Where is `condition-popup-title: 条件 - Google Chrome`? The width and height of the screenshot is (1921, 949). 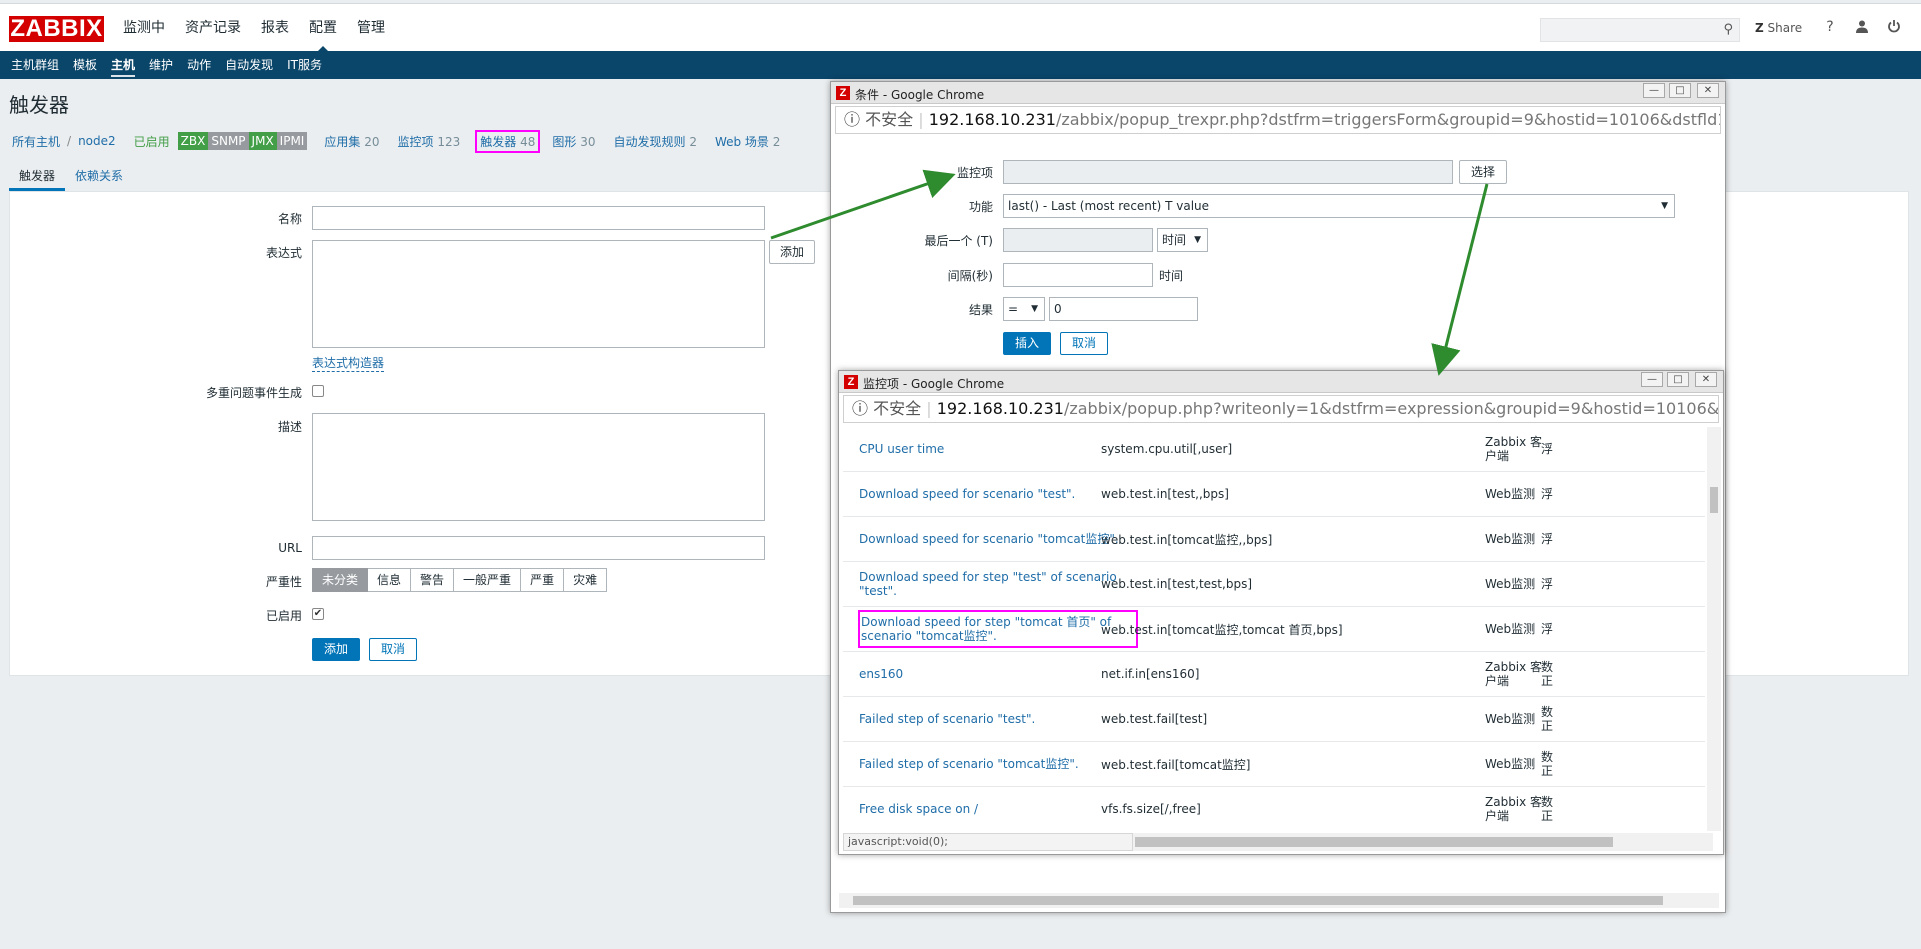
condition-popup-title: 条件 - Google Chrome is located at coordinates (920, 95).